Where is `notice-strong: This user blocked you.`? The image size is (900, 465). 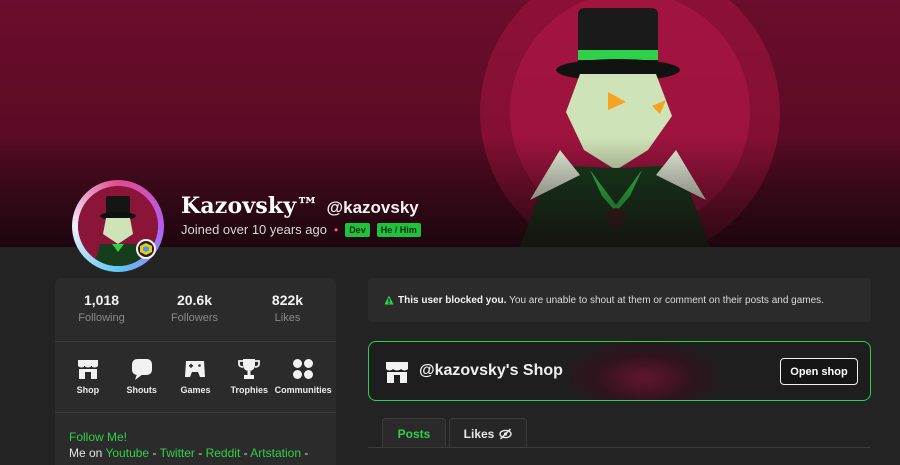
notice-strong: This user blocked you. is located at coordinates (452, 300).